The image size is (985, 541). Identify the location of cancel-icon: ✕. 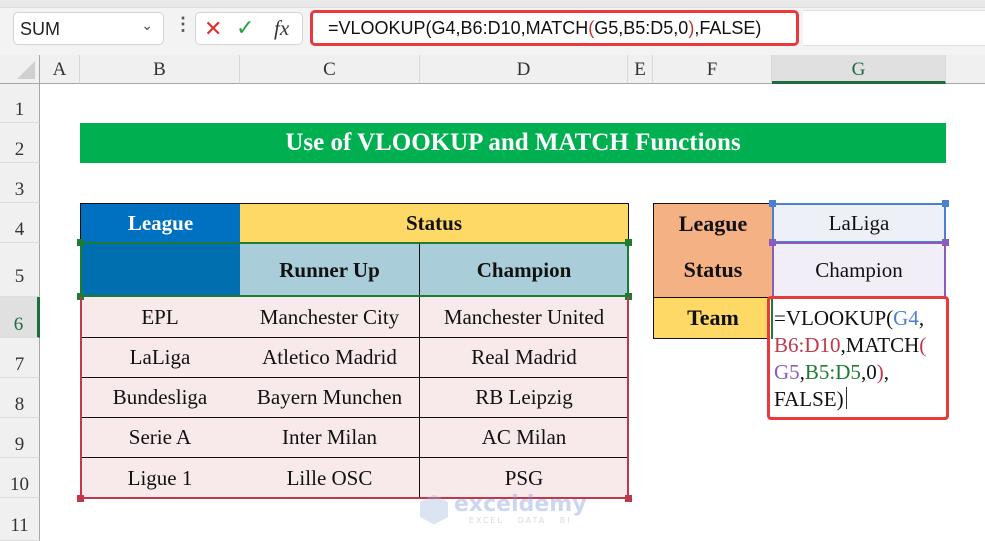
(213, 29).